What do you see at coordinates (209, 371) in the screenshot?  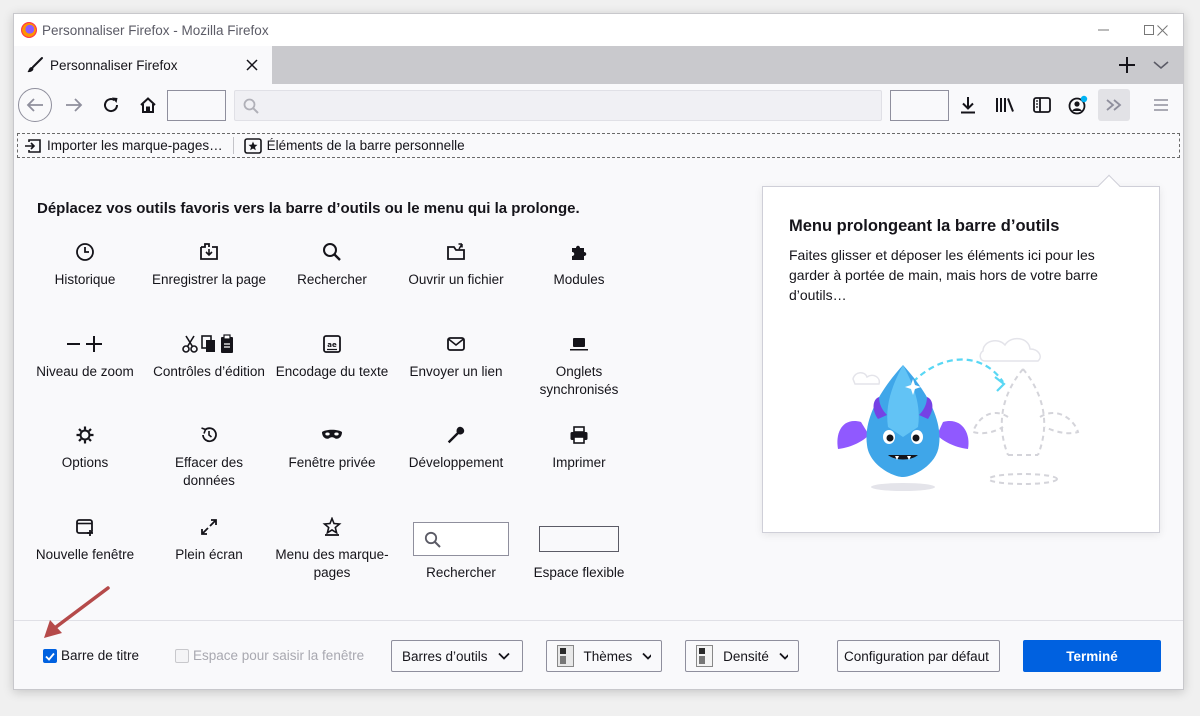 I see `palette-label: Contrôles d’édition` at bounding box center [209, 371].